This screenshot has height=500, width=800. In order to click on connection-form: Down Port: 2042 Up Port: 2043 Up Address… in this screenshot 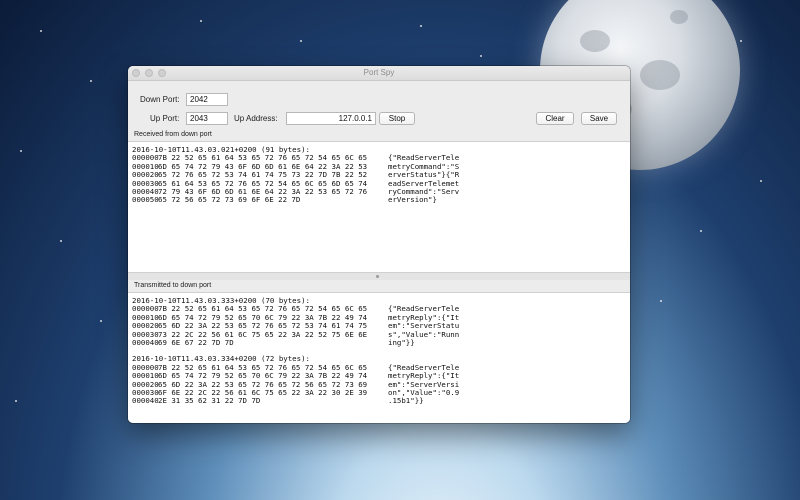, I will do `click(379, 105)`.